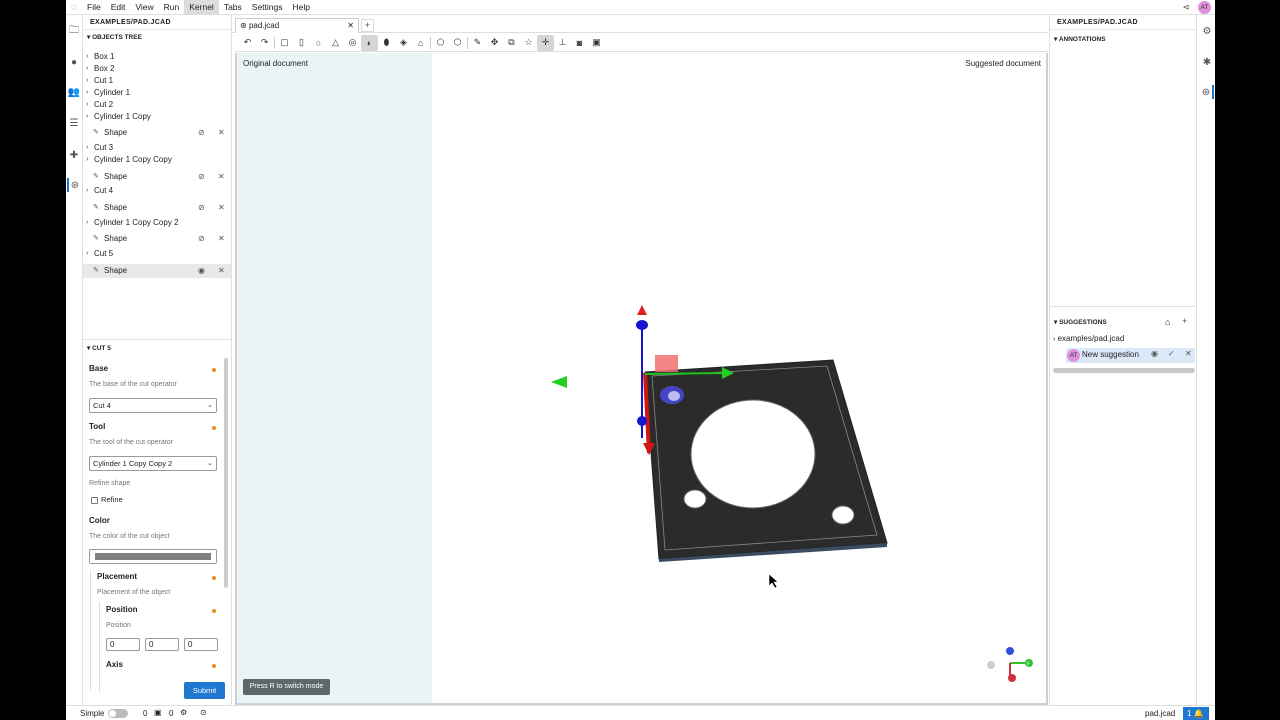  What do you see at coordinates (1171, 353) in the screenshot?
I see `accept-check-icon: ✓` at bounding box center [1171, 353].